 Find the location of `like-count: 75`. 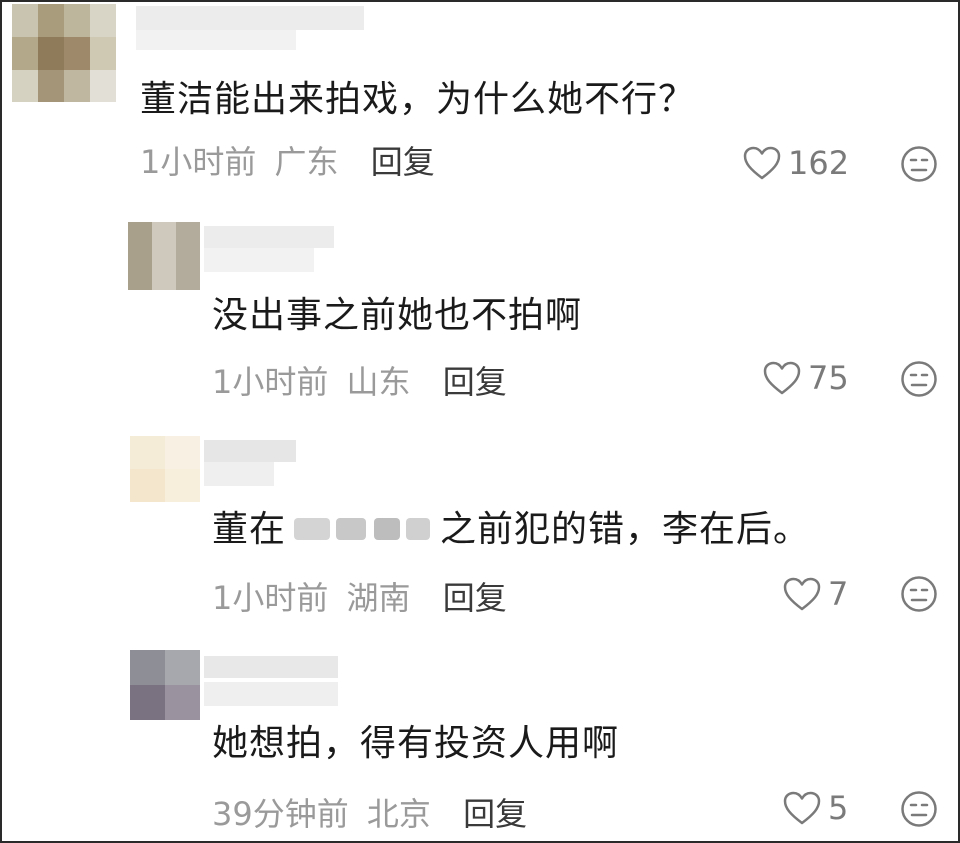

like-count: 75 is located at coordinates (828, 378).